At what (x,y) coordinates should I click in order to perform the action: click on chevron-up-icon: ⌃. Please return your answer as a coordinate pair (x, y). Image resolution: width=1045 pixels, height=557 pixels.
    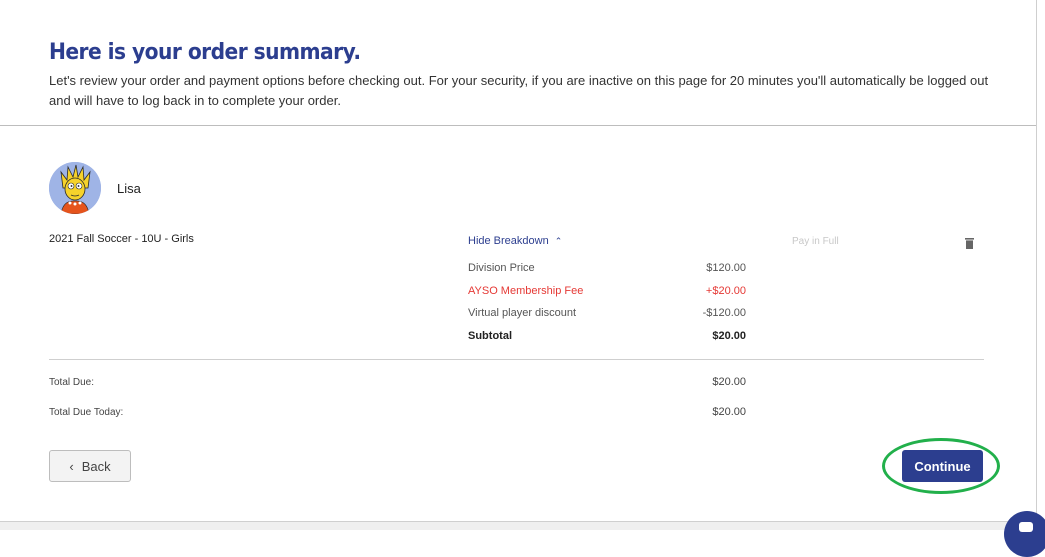
    Looking at the image, I should click on (558, 241).